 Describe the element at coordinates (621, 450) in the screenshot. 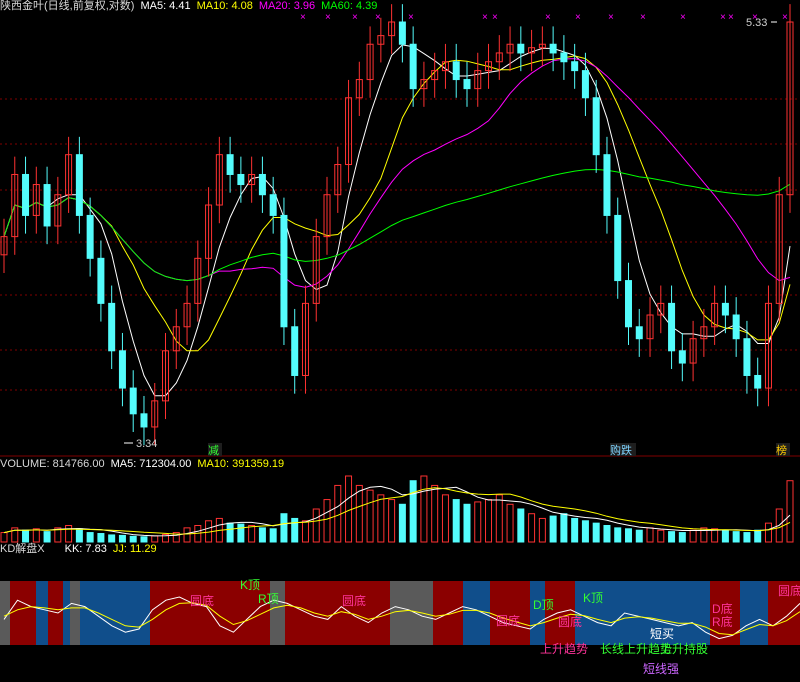

I see `signal-label-2: 购跌` at that location.